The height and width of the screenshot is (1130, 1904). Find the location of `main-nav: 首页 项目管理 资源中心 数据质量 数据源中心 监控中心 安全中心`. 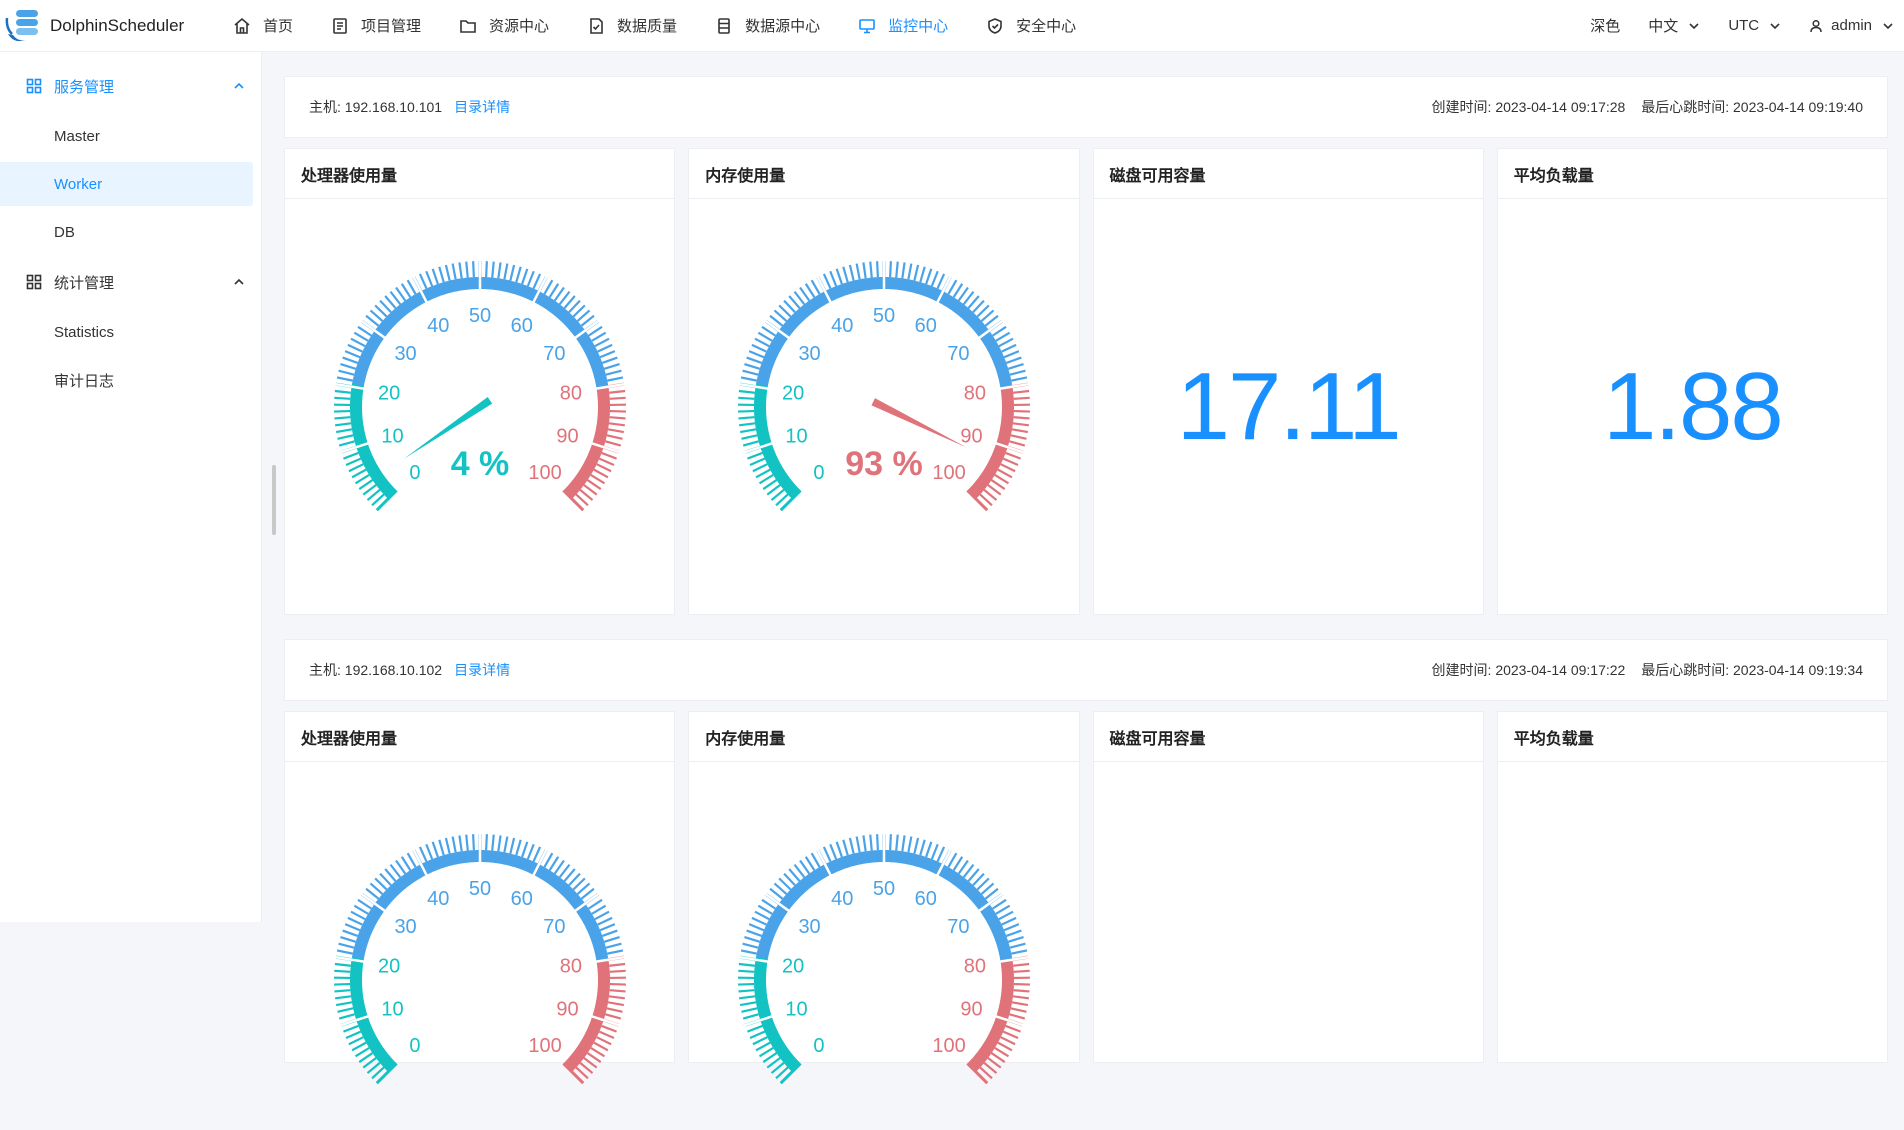

main-nav: 首页 项目管理 资源中心 数据质量 数据源中心 监控中心 安全中心 is located at coordinates (654, 26).